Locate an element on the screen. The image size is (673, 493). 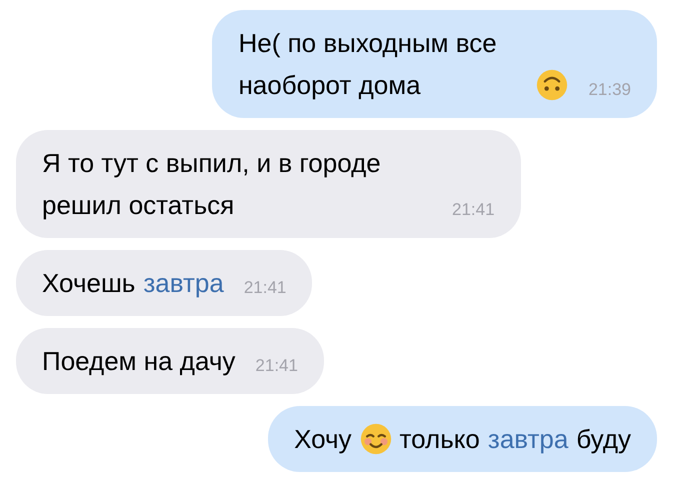
message-text: только is located at coordinates (440, 439).